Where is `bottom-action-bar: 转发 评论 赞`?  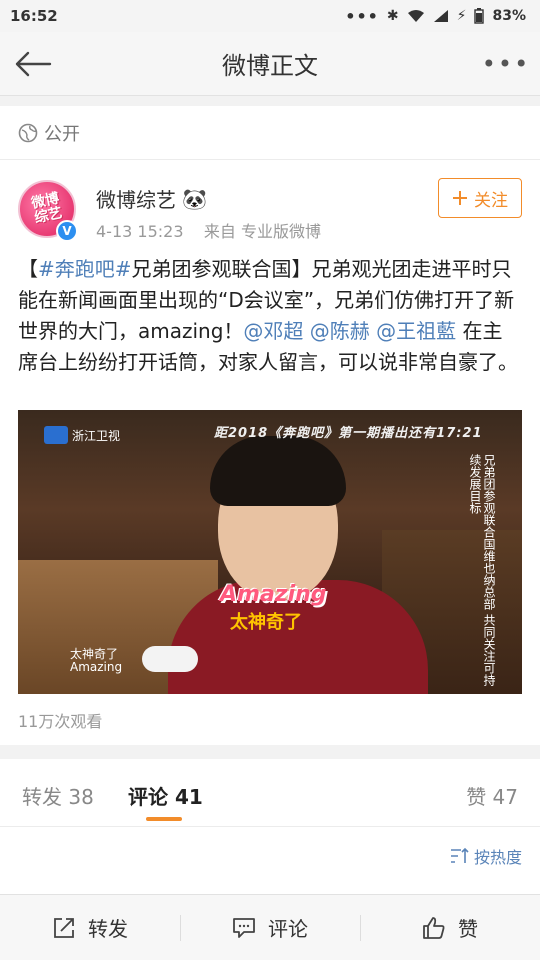
bottom-action-bar: 转发 评论 赞 is located at coordinates (270, 927).